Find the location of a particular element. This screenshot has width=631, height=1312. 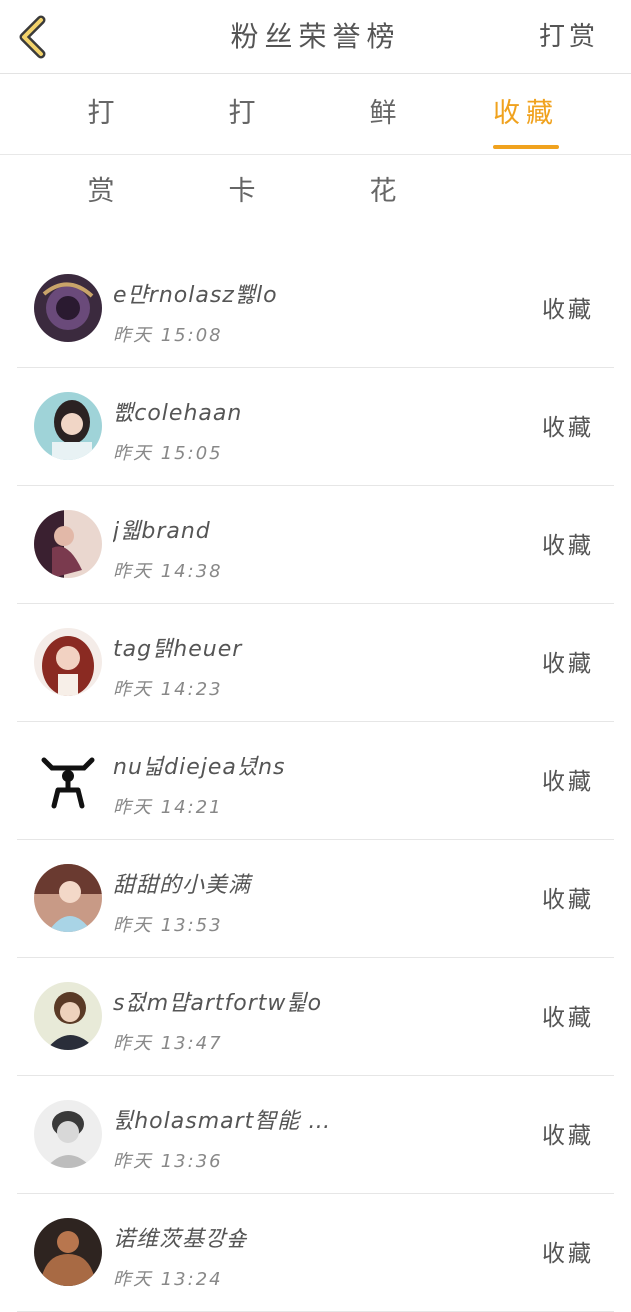

tab-reward: 打赏 is located at coordinates (104, 141).